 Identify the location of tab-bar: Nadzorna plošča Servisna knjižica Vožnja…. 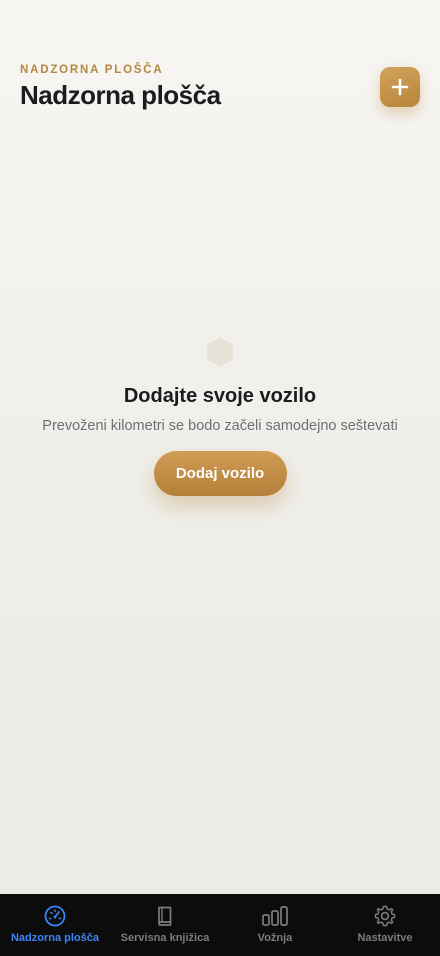
(220, 925).